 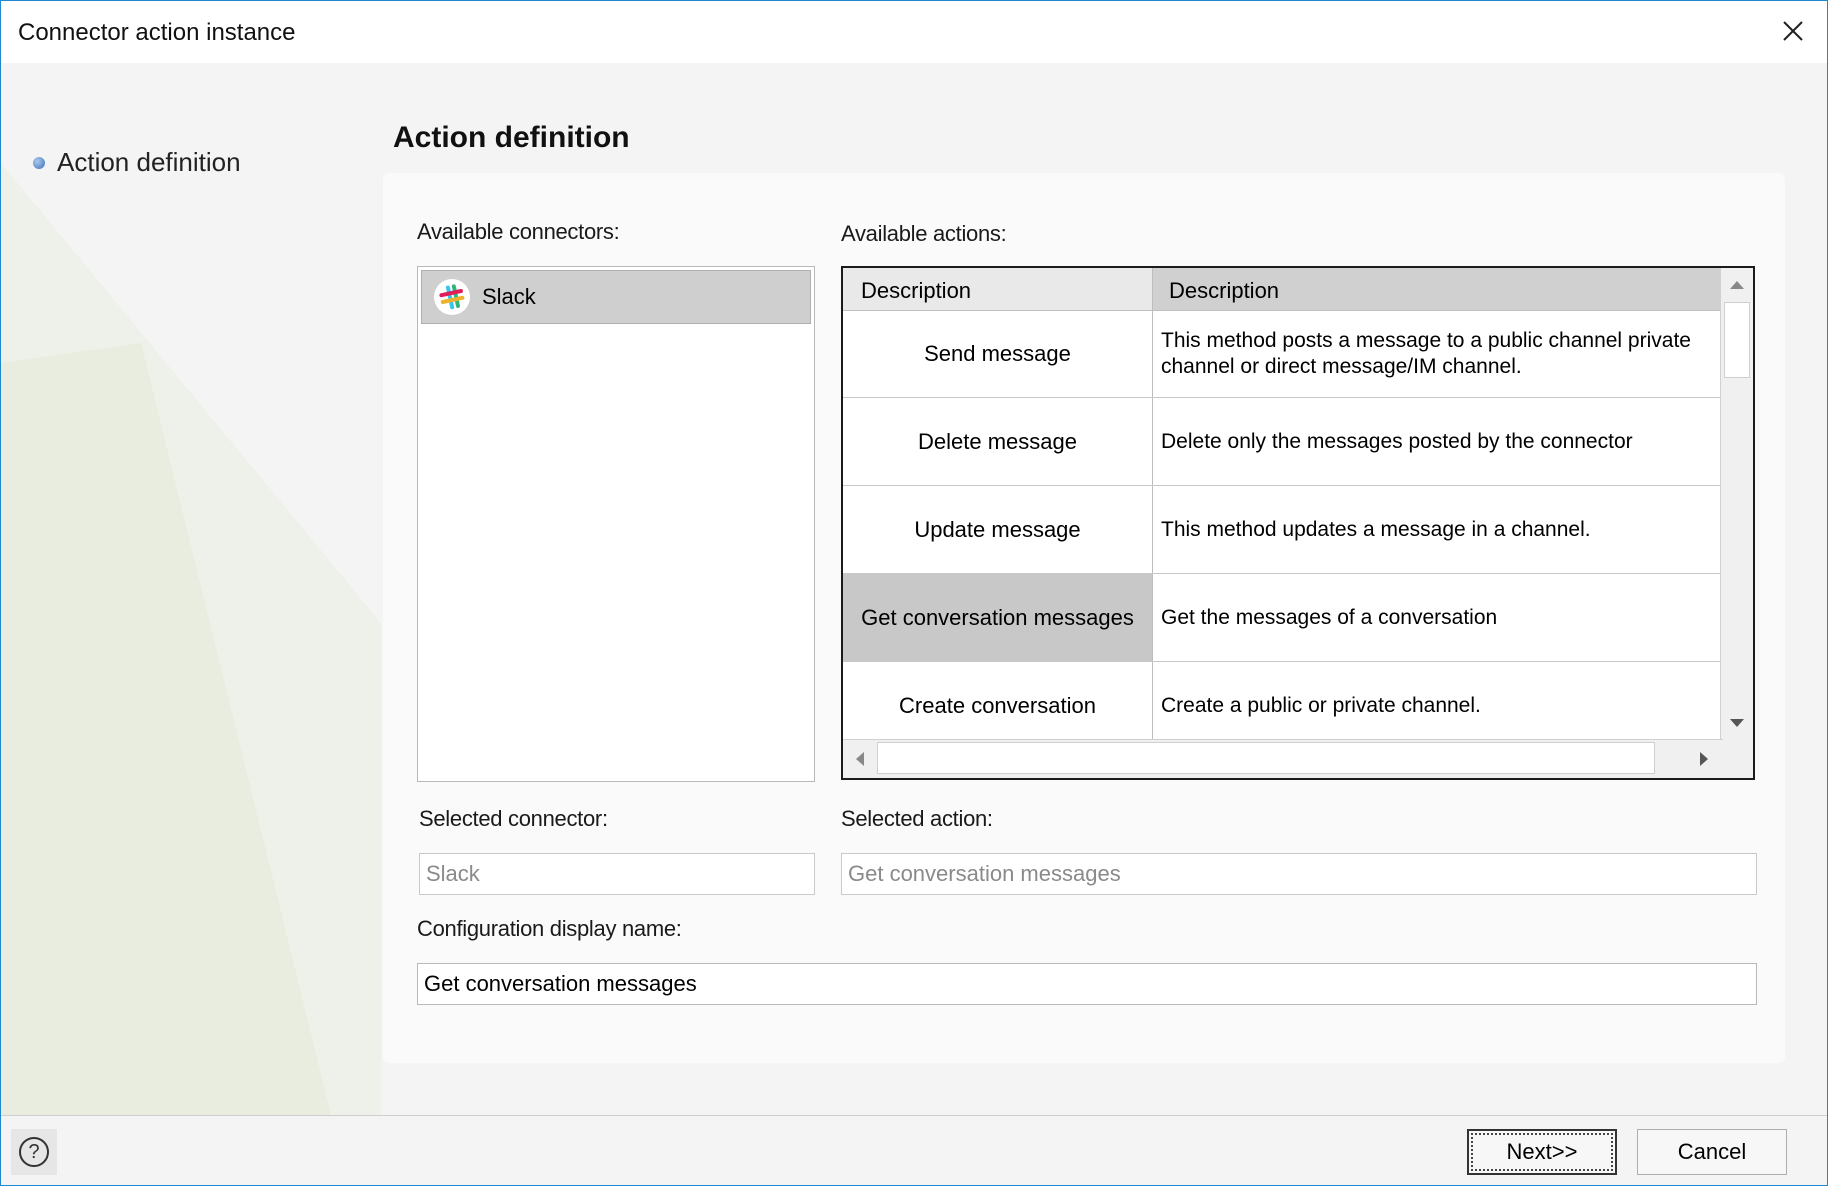 What do you see at coordinates (1299, 874) in the screenshot?
I see `selected-action-field` at bounding box center [1299, 874].